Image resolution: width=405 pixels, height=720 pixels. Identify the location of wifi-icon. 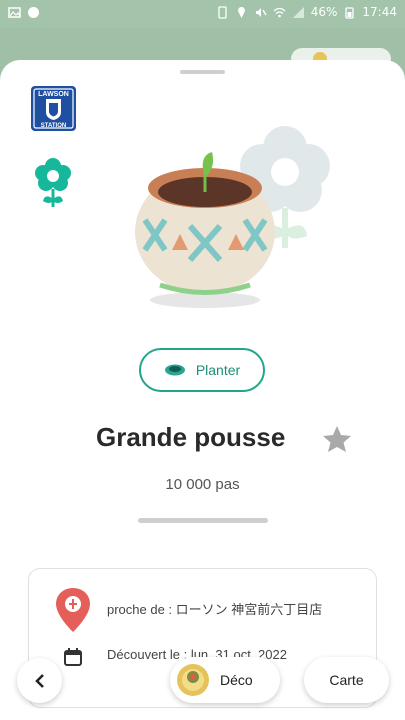
(279, 12).